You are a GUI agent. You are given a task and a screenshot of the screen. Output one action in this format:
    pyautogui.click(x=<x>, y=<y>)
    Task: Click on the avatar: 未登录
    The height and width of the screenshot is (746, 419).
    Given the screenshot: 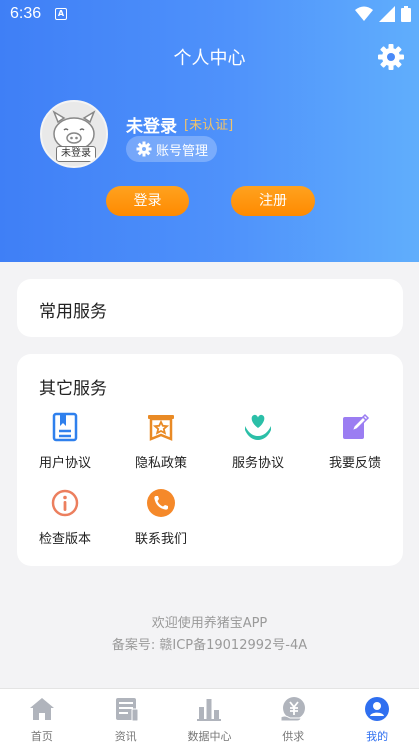 What is the action you would take?
    pyautogui.click(x=74, y=134)
    